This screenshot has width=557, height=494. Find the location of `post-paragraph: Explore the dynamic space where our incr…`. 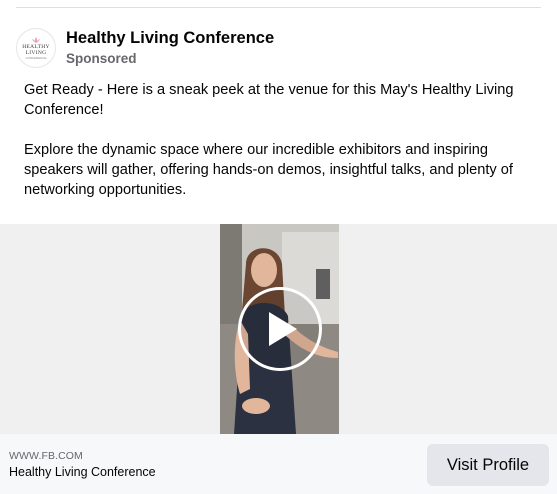

post-paragraph: Explore the dynamic space where our incr… is located at coordinates (268, 170).